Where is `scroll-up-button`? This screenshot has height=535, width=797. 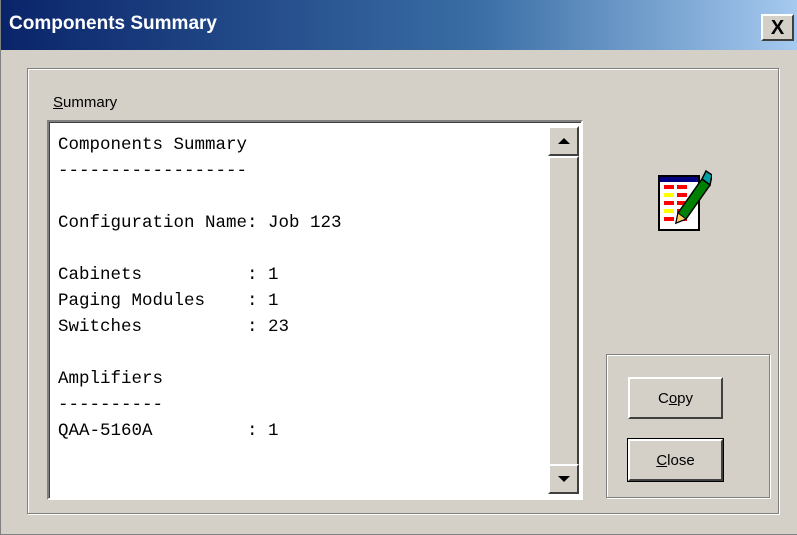
scroll-up-button is located at coordinates (563, 141).